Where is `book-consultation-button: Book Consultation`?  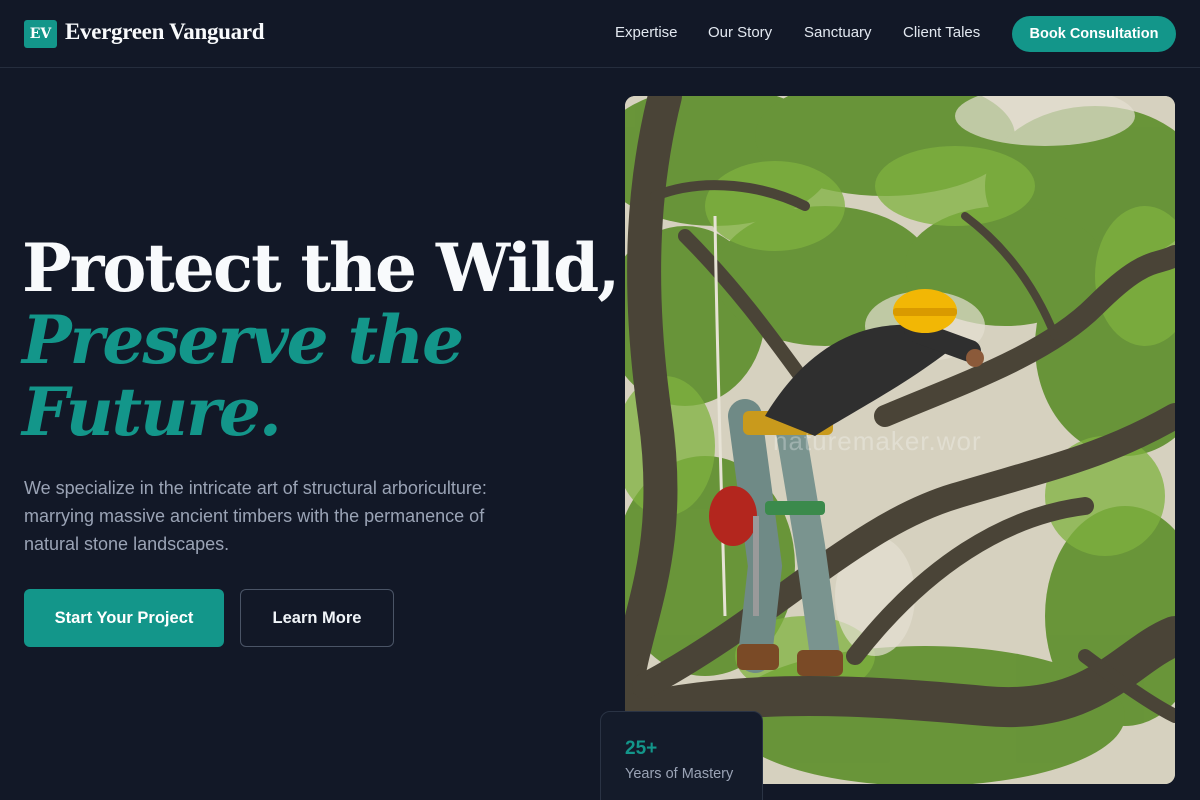
book-consultation-button: Book Consultation is located at coordinates (1094, 34).